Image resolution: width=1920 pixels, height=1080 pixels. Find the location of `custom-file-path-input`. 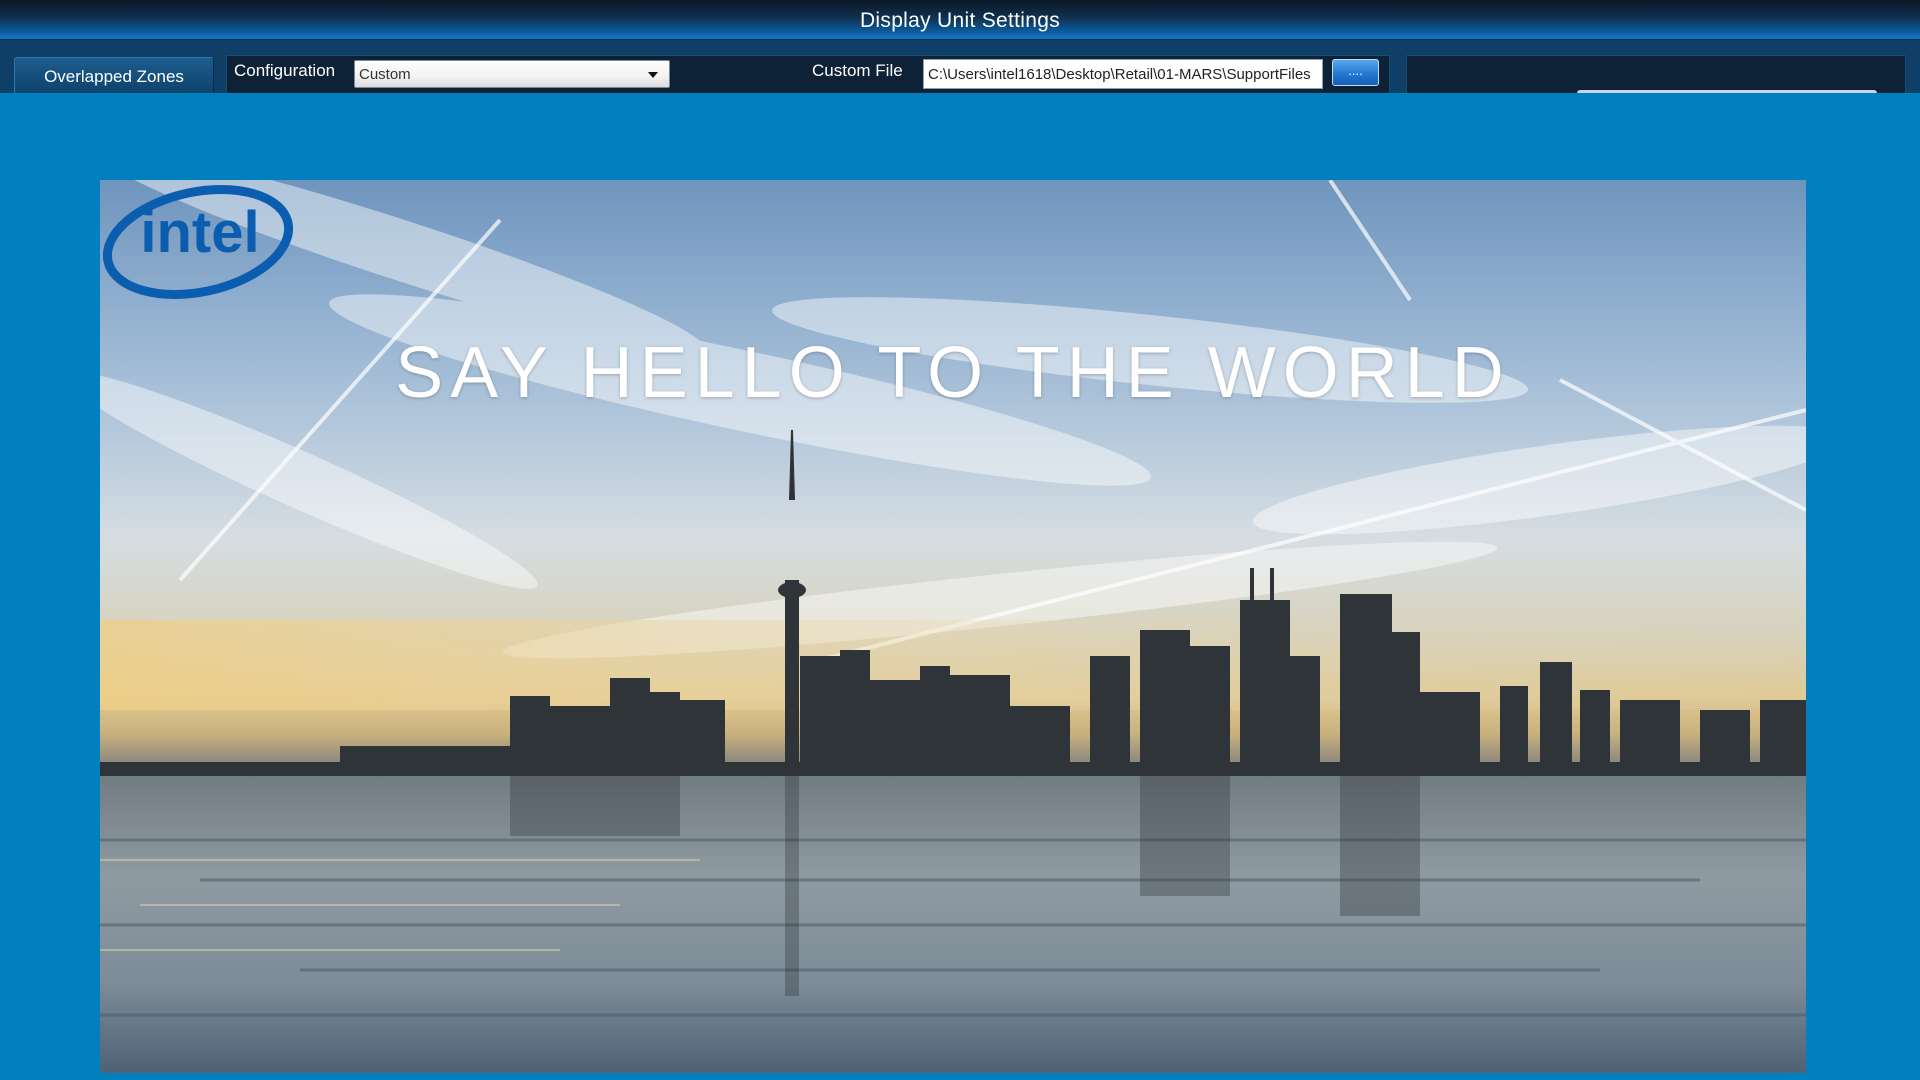

custom-file-path-input is located at coordinates (1123, 74).